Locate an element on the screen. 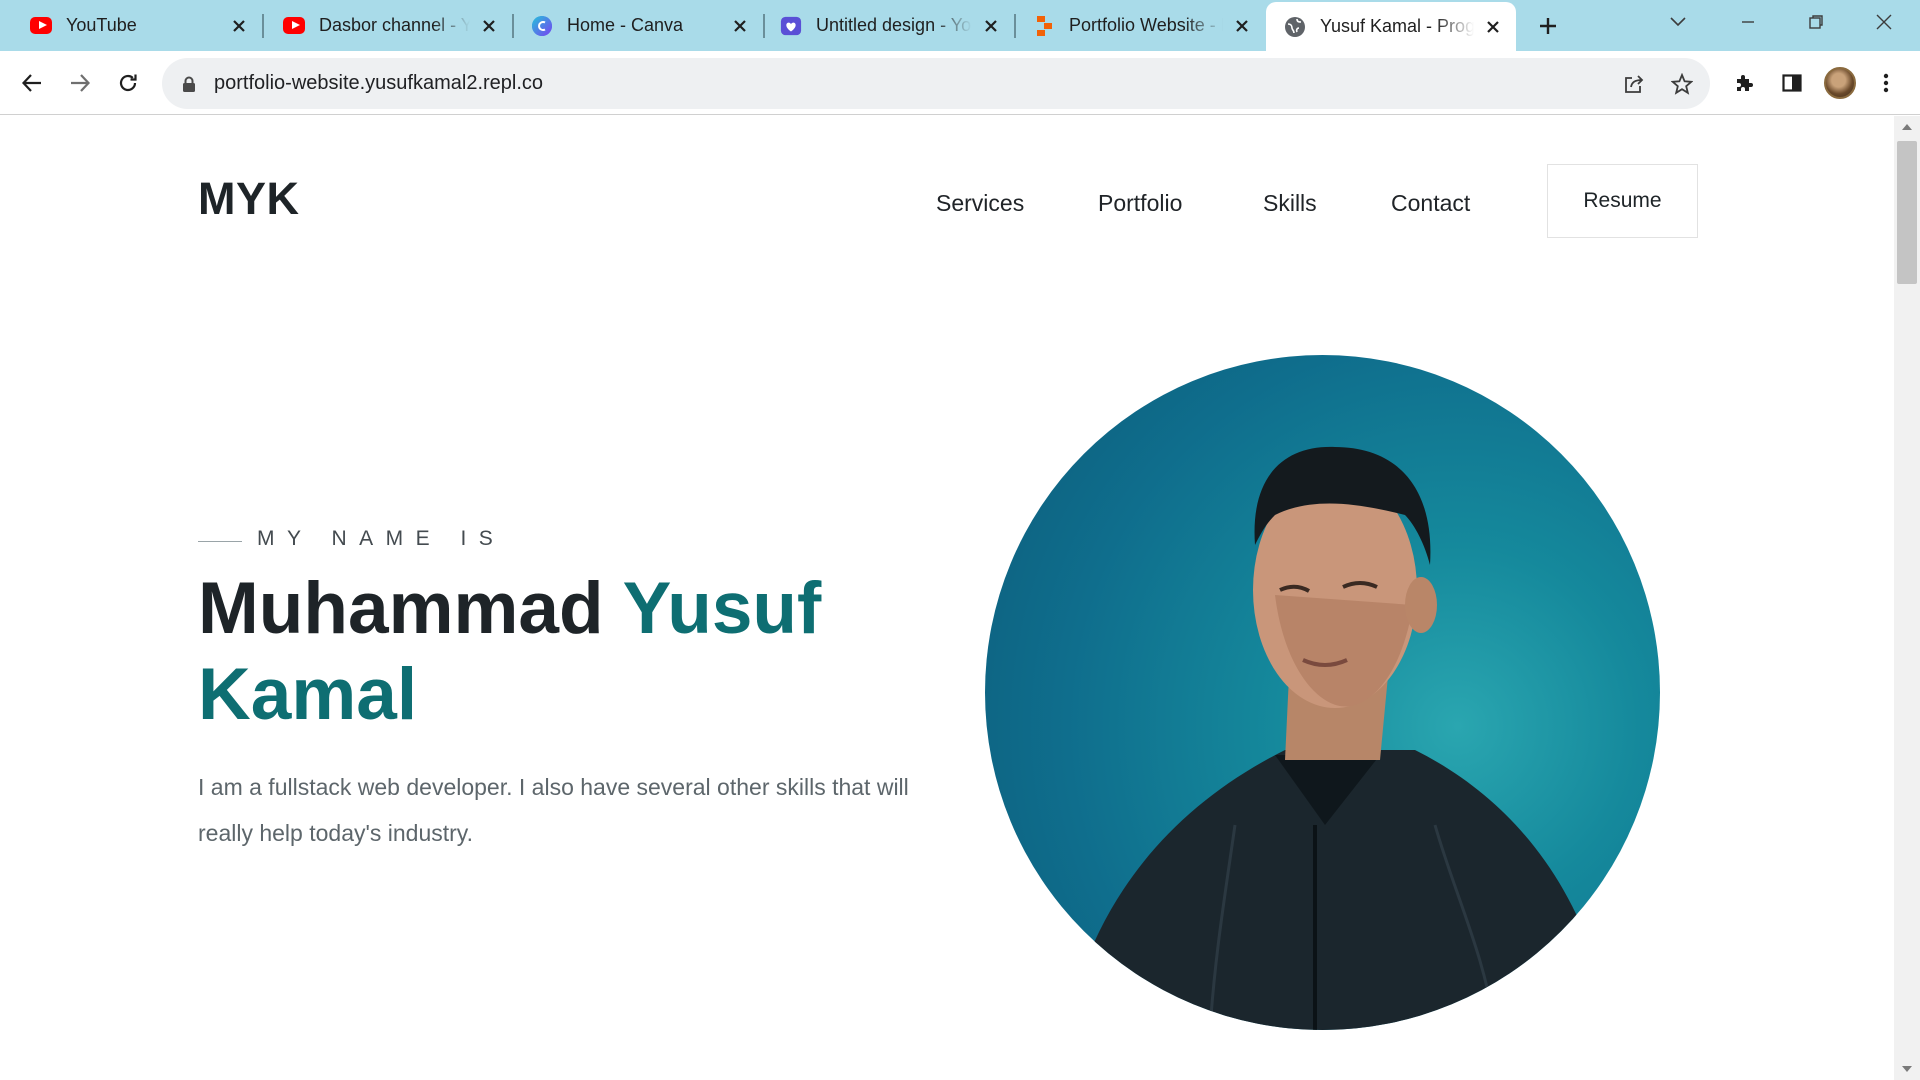 The height and width of the screenshot is (1080, 1920). extensions-icon is located at coordinates (1744, 83).